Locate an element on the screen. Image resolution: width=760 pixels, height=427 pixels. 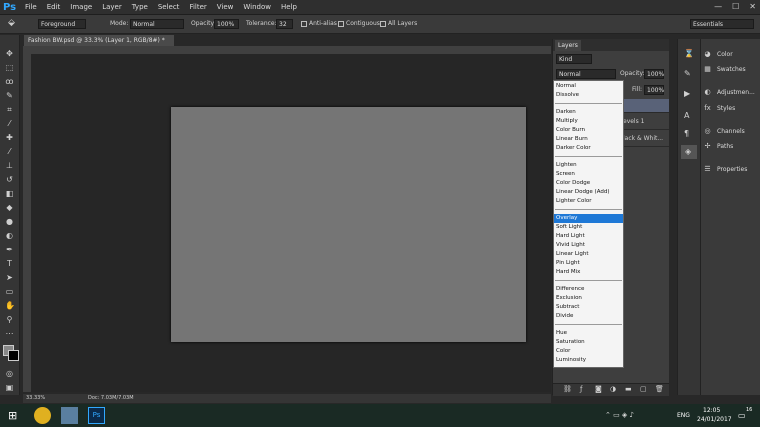
path-selection-icon: ➤ is located at coordinates (9, 277).